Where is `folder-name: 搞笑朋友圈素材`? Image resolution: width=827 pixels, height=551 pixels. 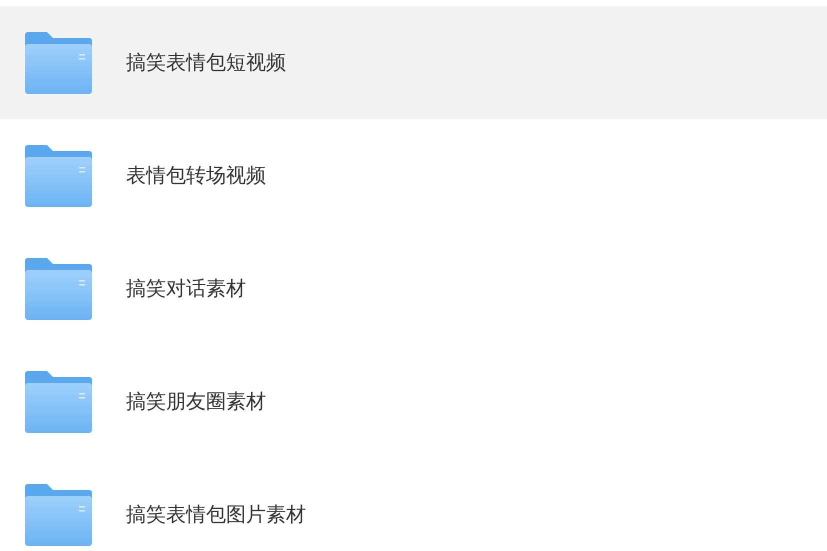
folder-name: 搞笑朋友圈素材 is located at coordinates (196, 401).